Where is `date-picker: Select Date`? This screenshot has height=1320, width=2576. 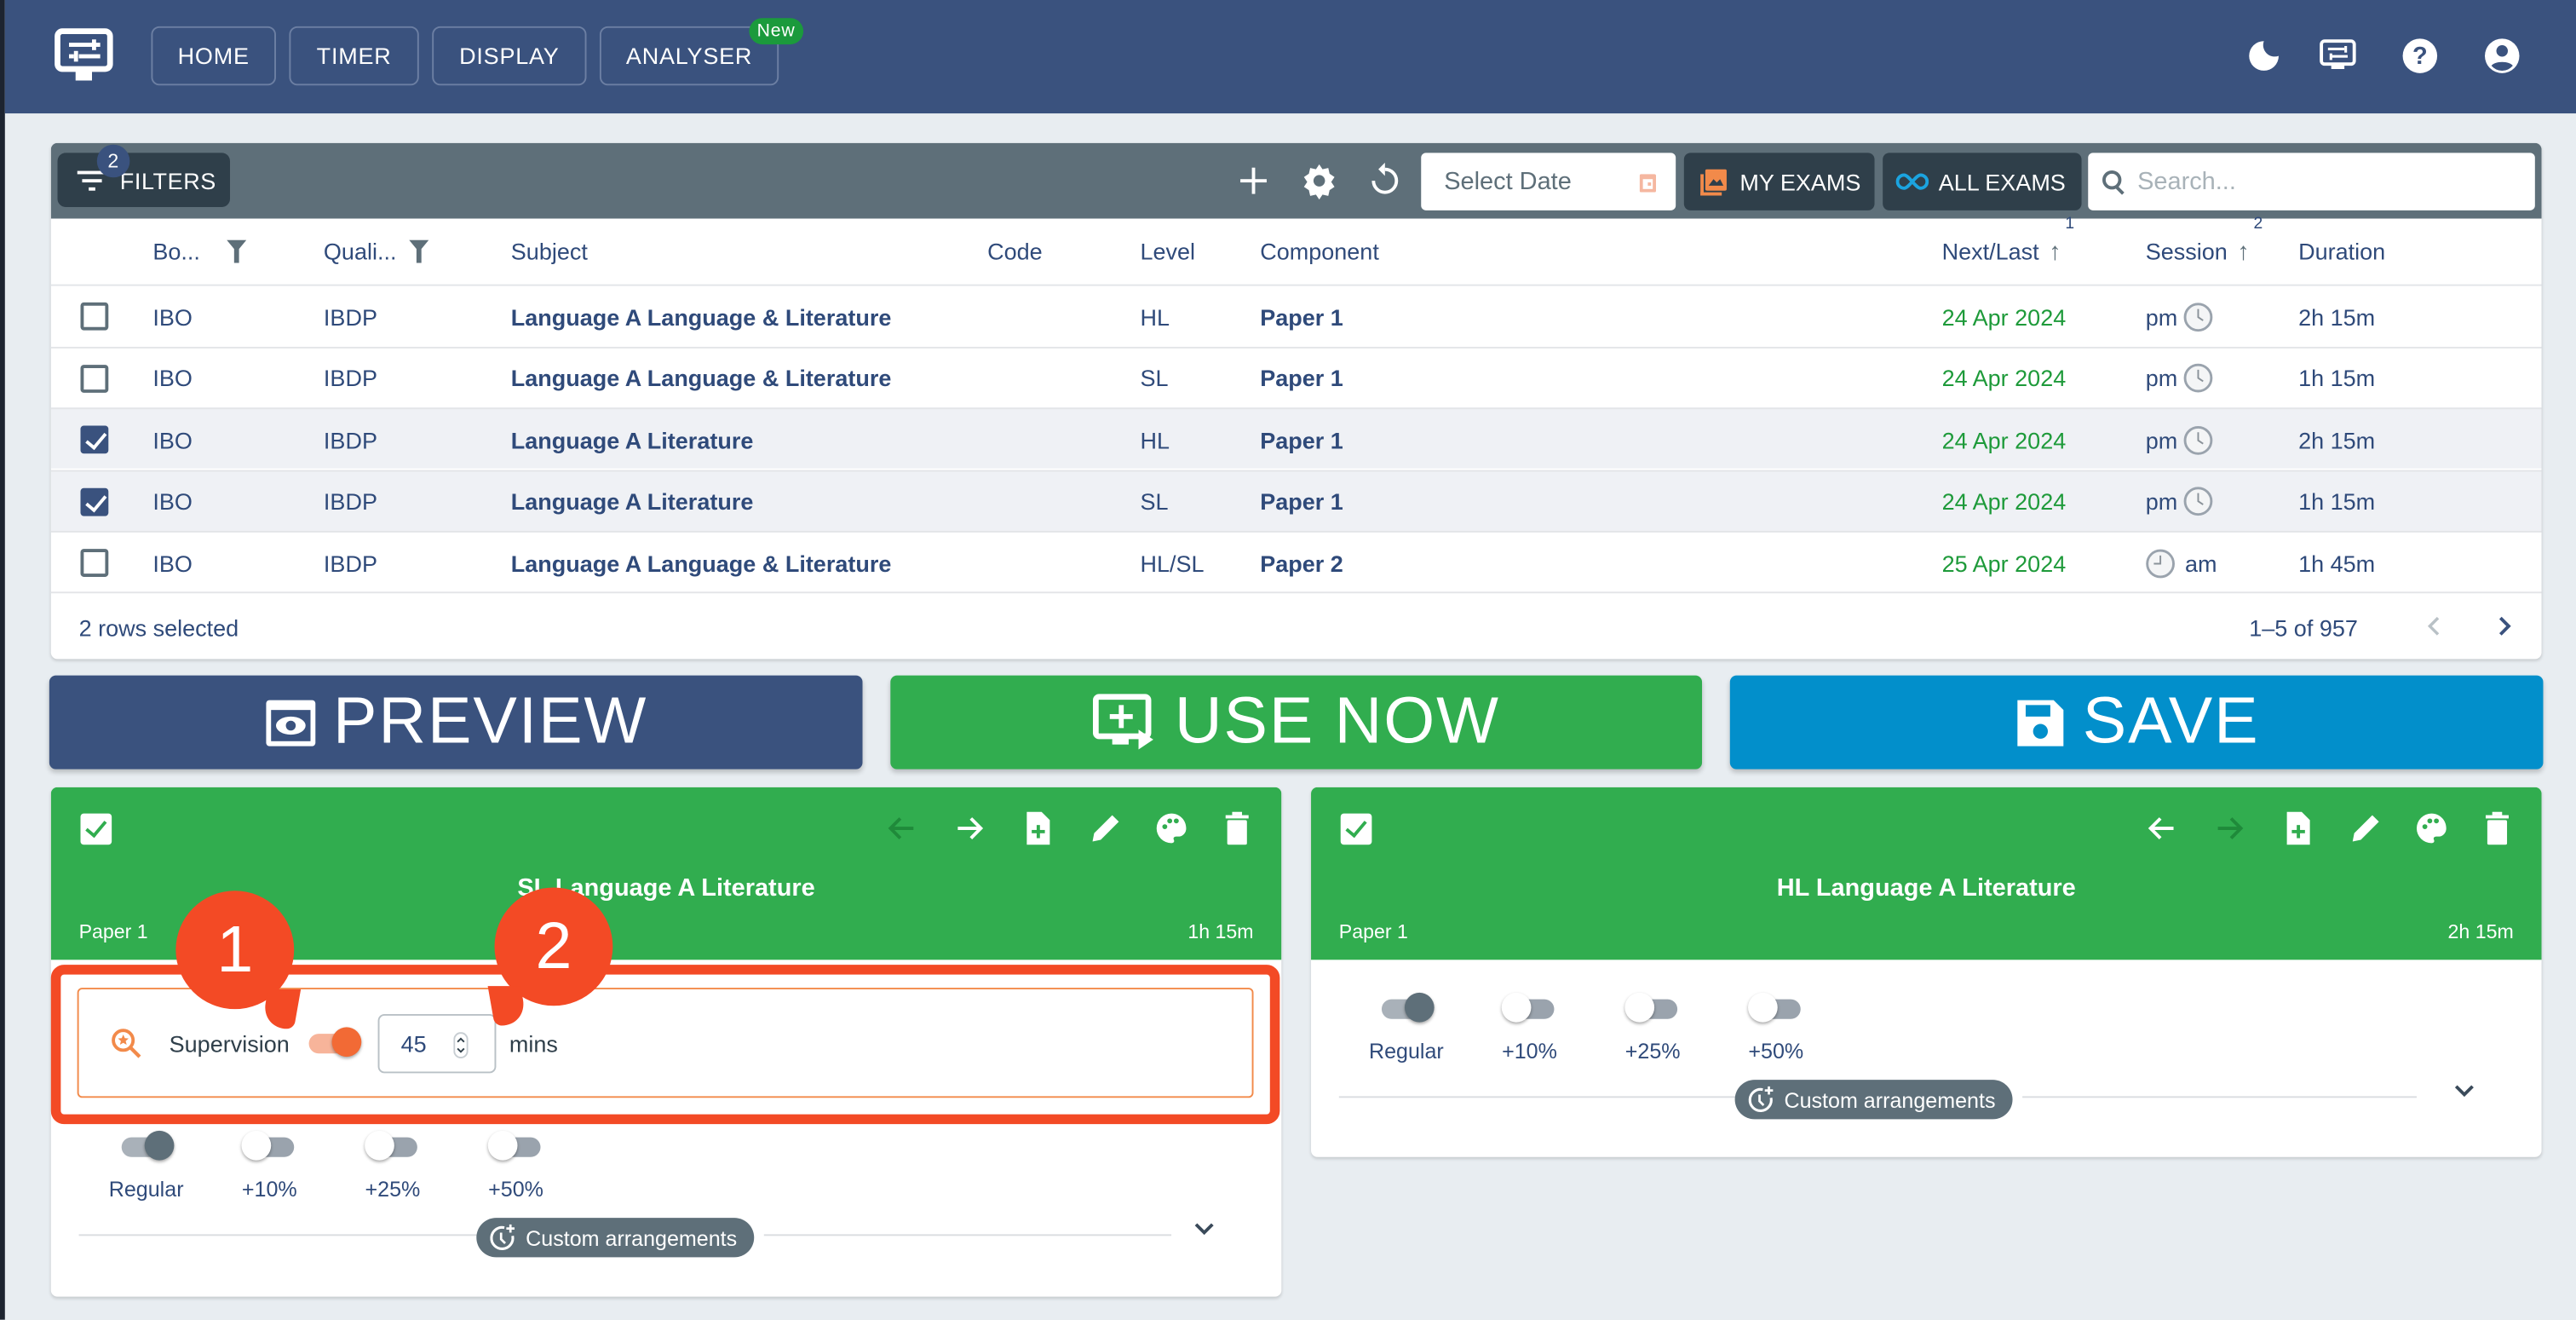
date-picker: Select Date is located at coordinates (1549, 181).